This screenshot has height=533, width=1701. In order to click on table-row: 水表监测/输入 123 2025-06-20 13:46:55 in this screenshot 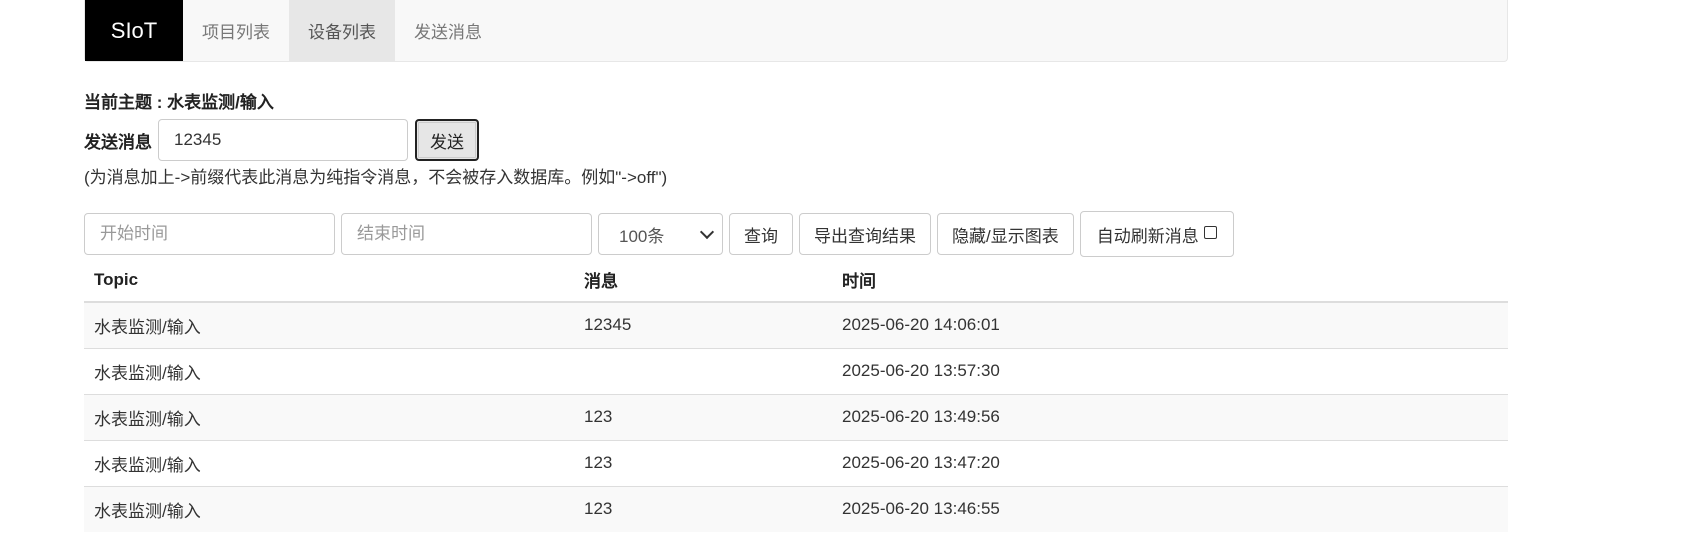, I will do `click(796, 508)`.